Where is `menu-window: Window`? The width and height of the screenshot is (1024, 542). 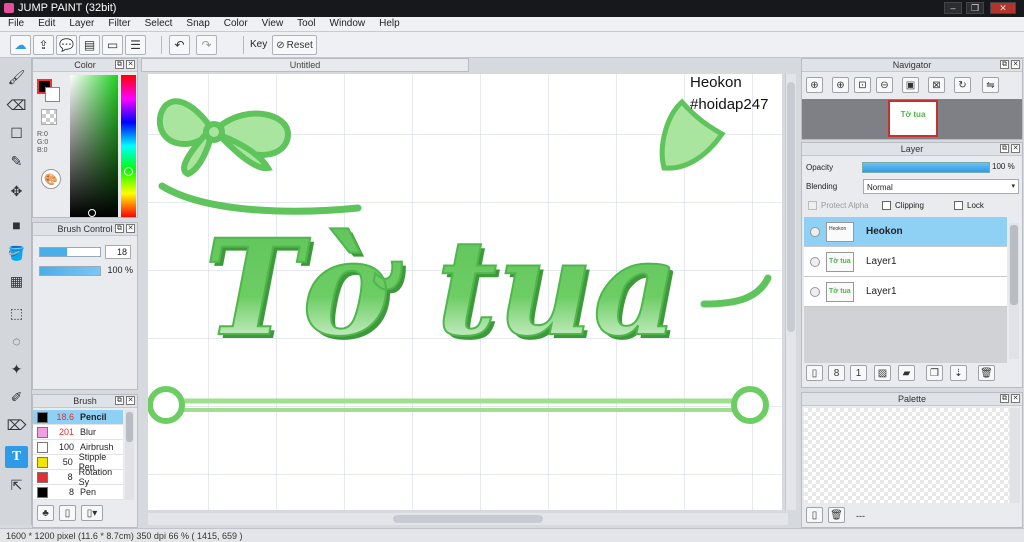 menu-window: Window is located at coordinates (348, 24).